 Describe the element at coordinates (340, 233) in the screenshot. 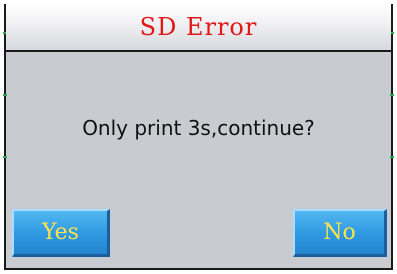

I see `no-button: No` at that location.